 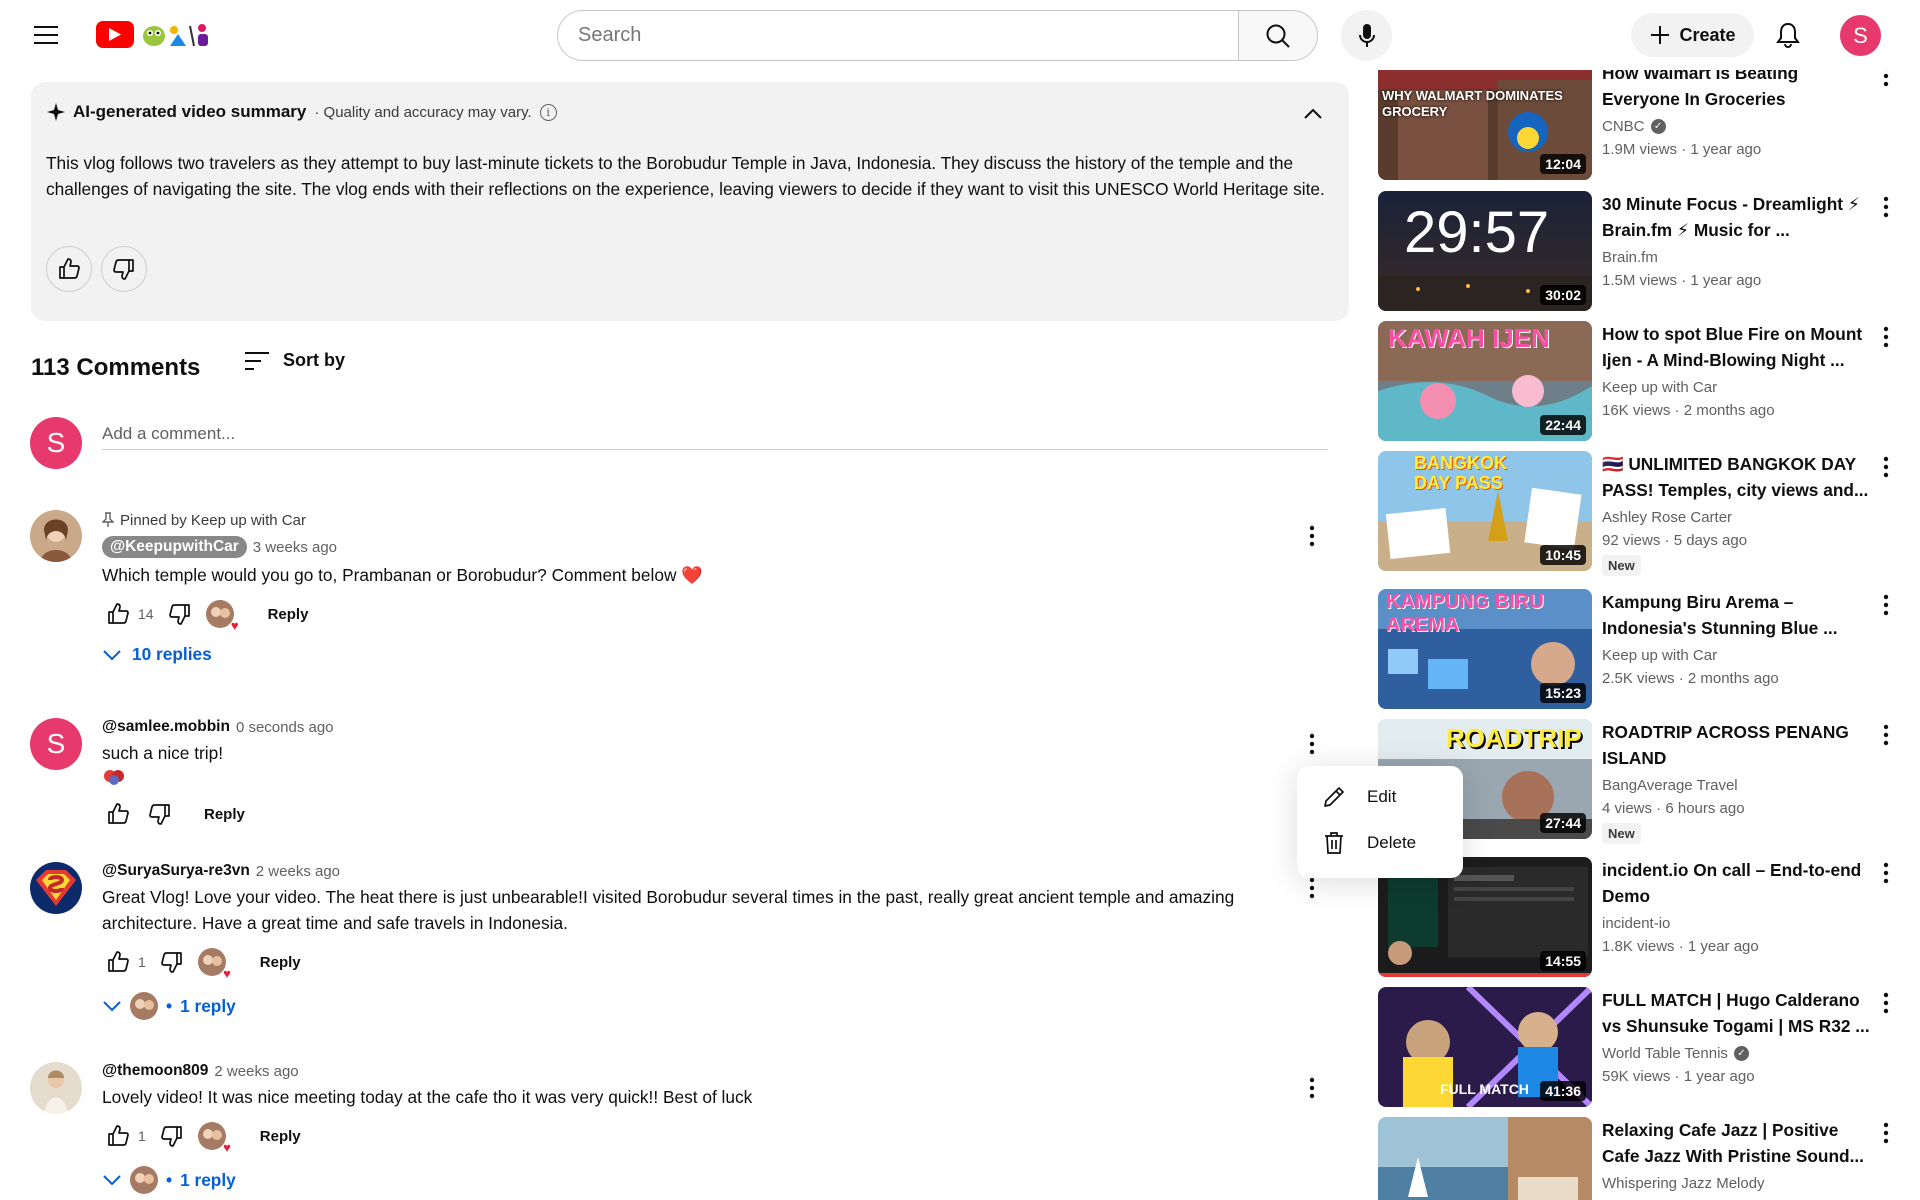 What do you see at coordinates (1737, 257) in the screenshot?
I see `channel-name: Brain.fm` at bounding box center [1737, 257].